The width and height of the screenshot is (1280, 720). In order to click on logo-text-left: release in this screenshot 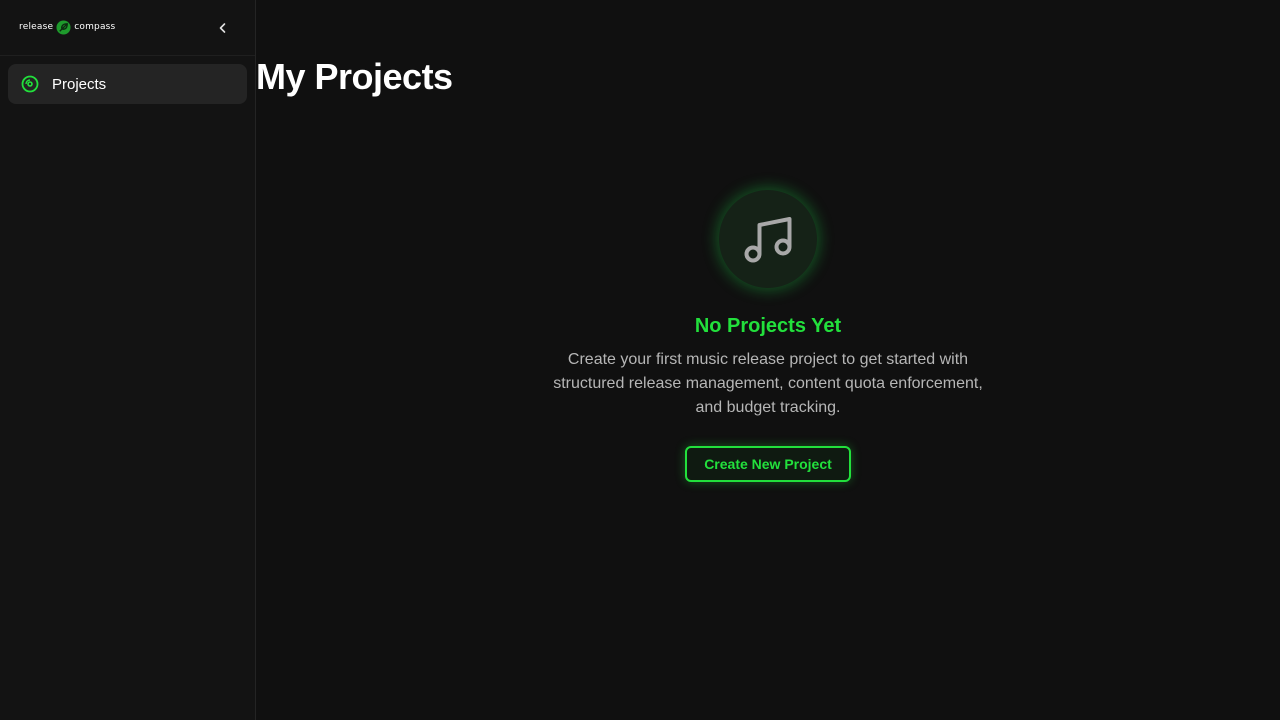, I will do `click(36, 27)`.